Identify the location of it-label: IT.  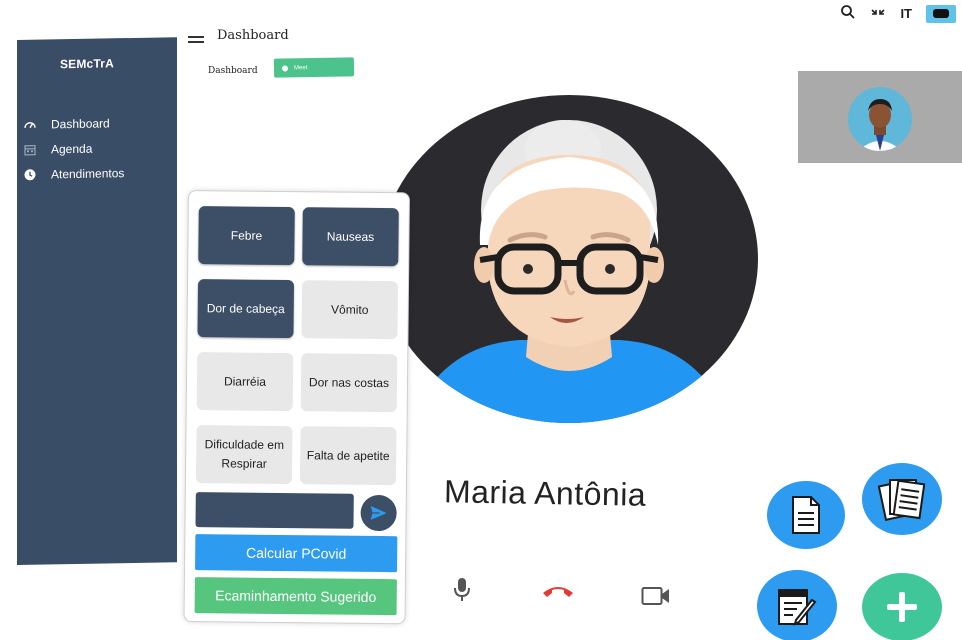
(906, 13).